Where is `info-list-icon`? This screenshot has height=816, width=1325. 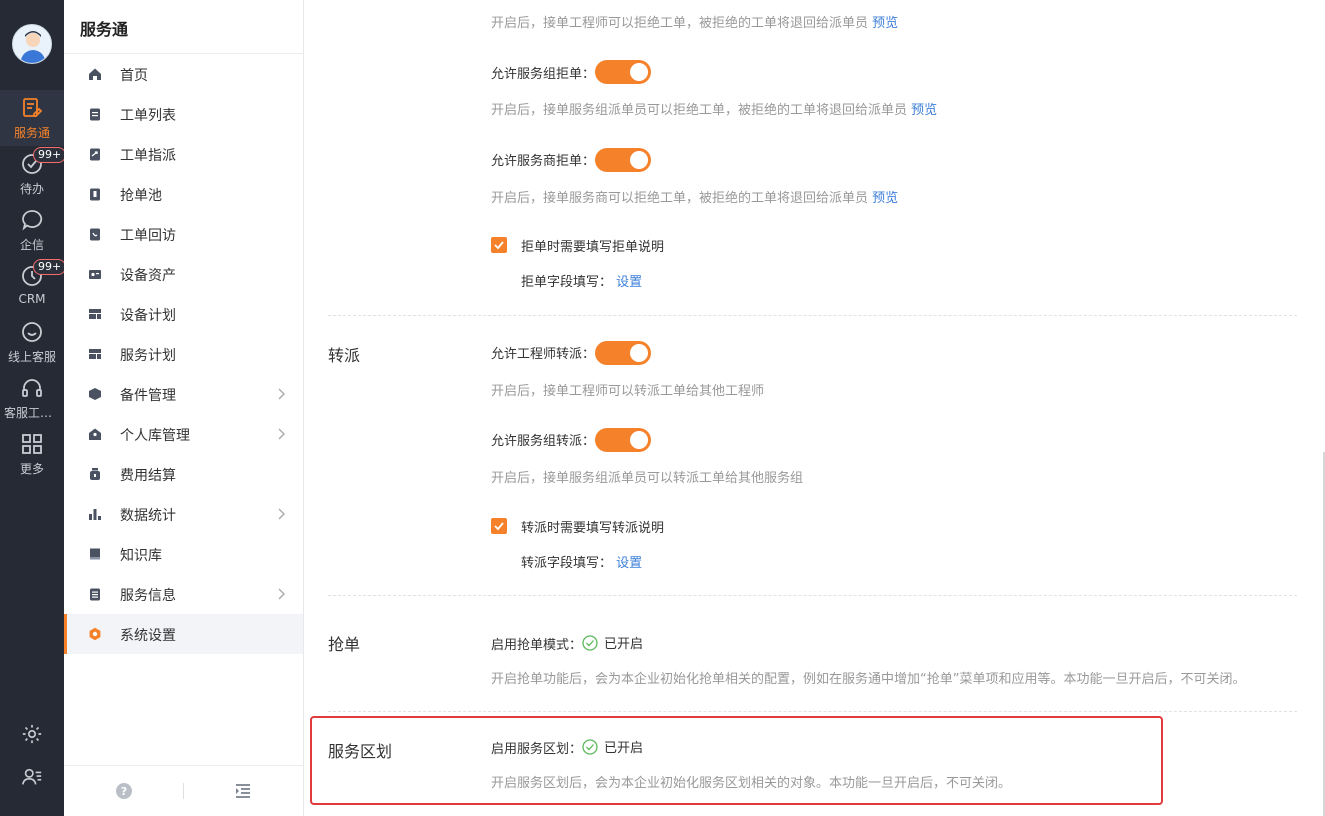
info-list-icon is located at coordinates (95, 594).